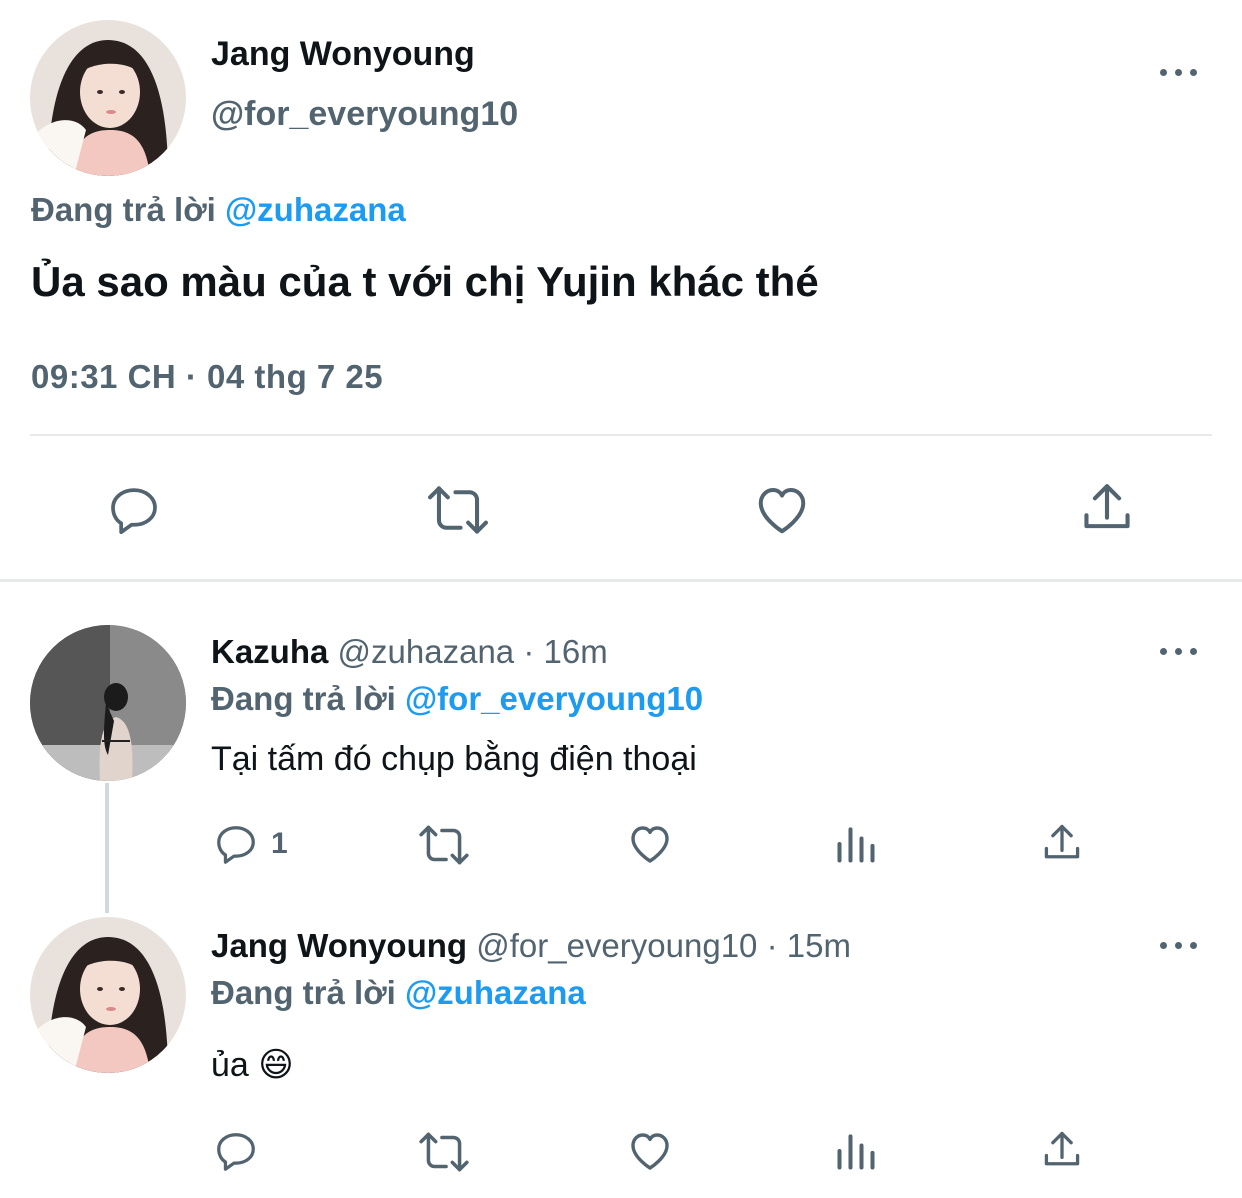 The image size is (1242, 1198). Describe the element at coordinates (454, 759) in the screenshot. I see `reply1-text: Tại tấm đó chụp bằng điện thoại` at that location.